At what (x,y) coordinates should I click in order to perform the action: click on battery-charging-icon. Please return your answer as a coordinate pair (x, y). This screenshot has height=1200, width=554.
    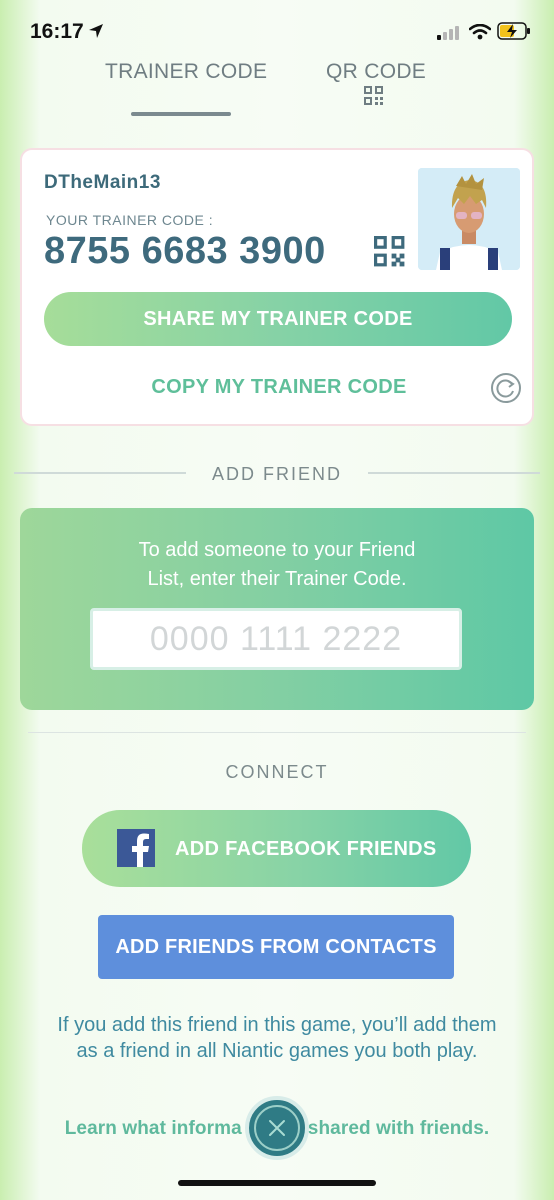
    Looking at the image, I should click on (514, 33).